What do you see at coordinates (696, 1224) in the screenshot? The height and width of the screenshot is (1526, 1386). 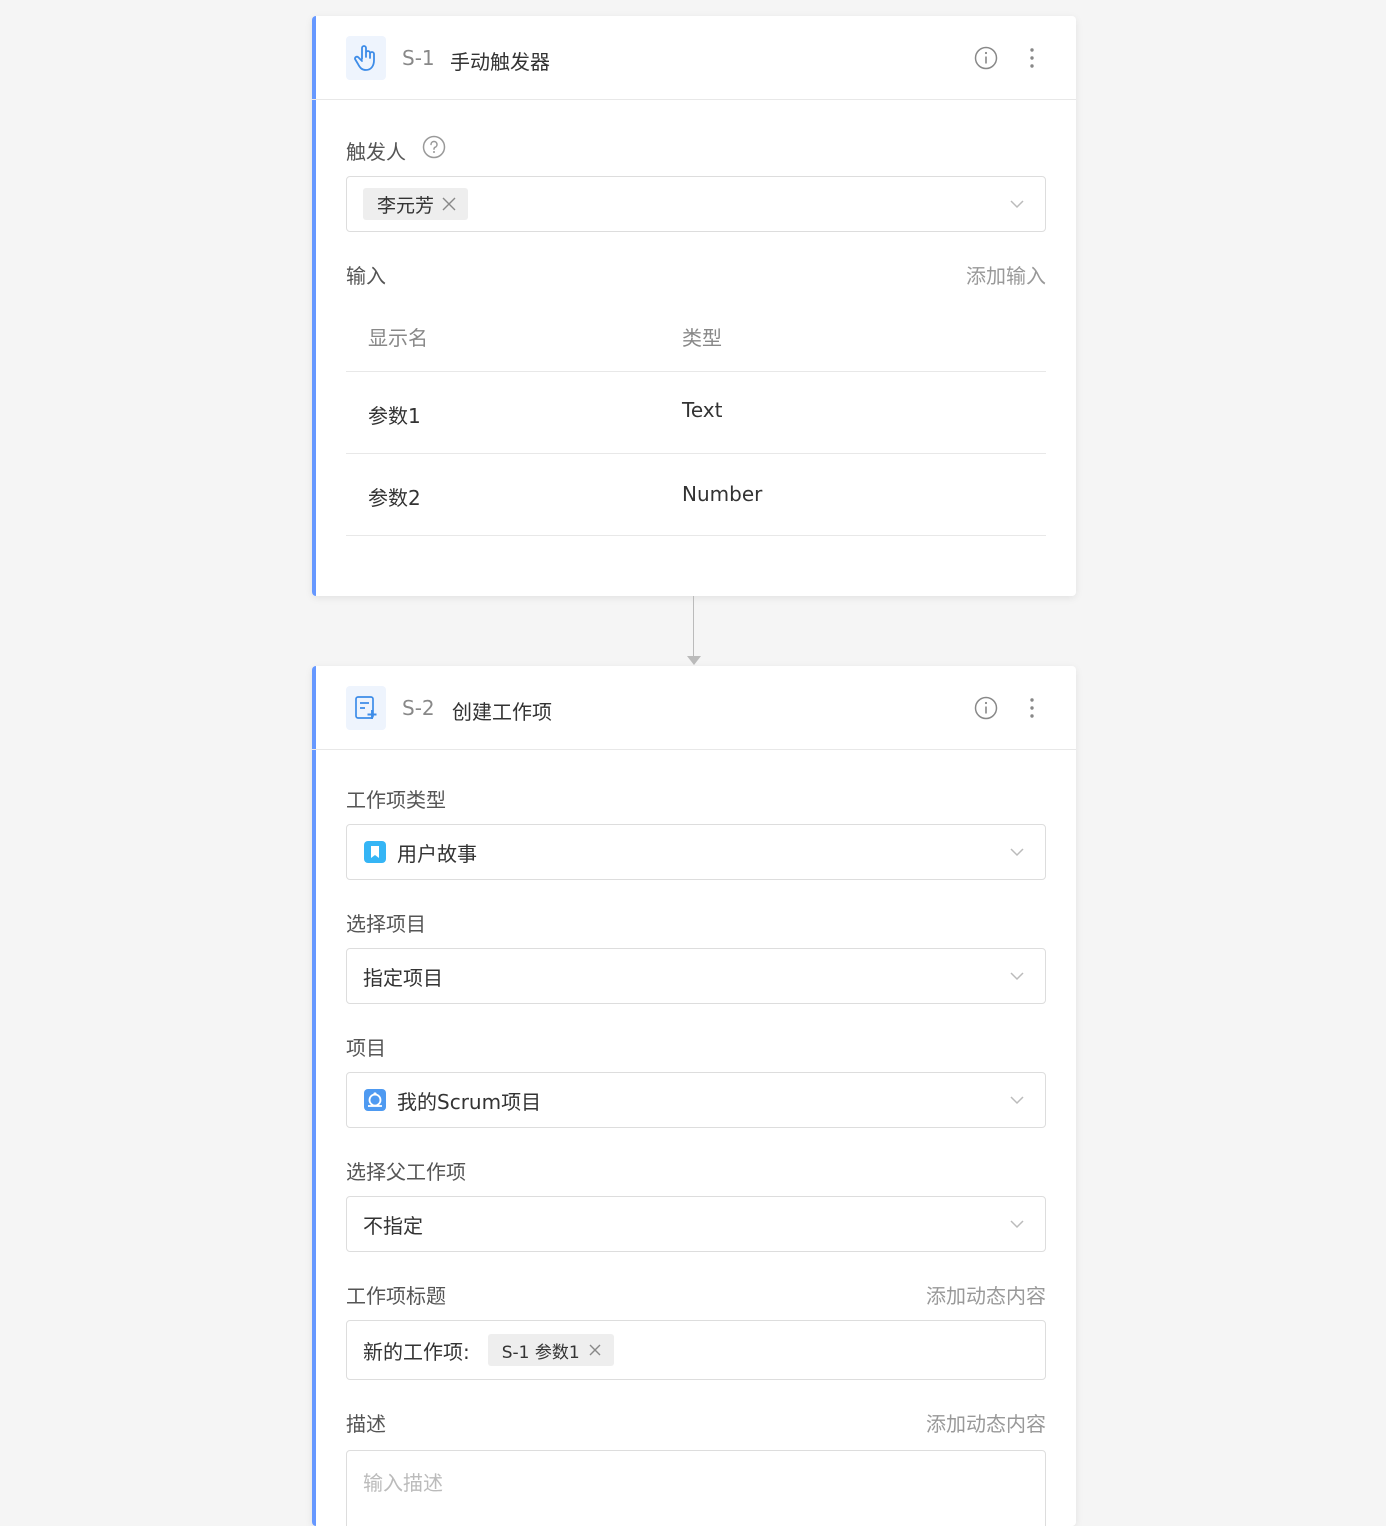 I see `parent-item-select: 不指定` at bounding box center [696, 1224].